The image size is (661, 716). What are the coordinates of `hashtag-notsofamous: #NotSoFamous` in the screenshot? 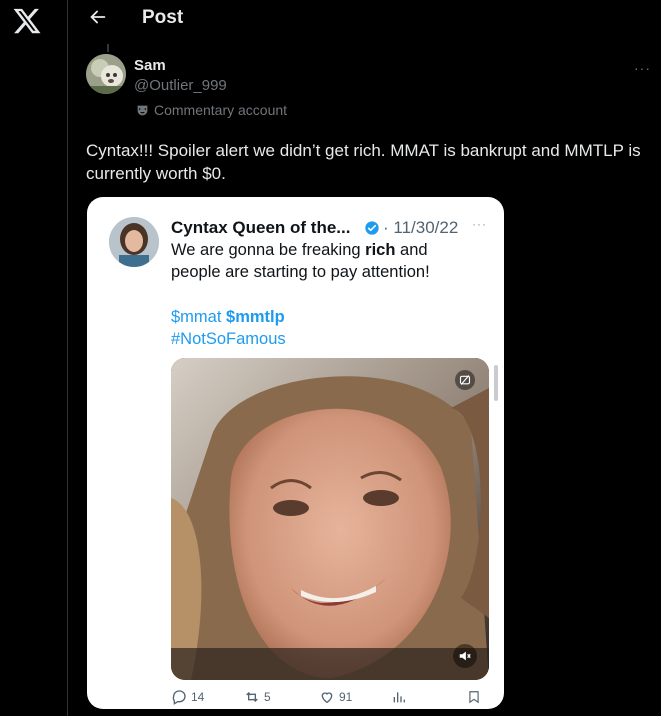 It's located at (228, 339).